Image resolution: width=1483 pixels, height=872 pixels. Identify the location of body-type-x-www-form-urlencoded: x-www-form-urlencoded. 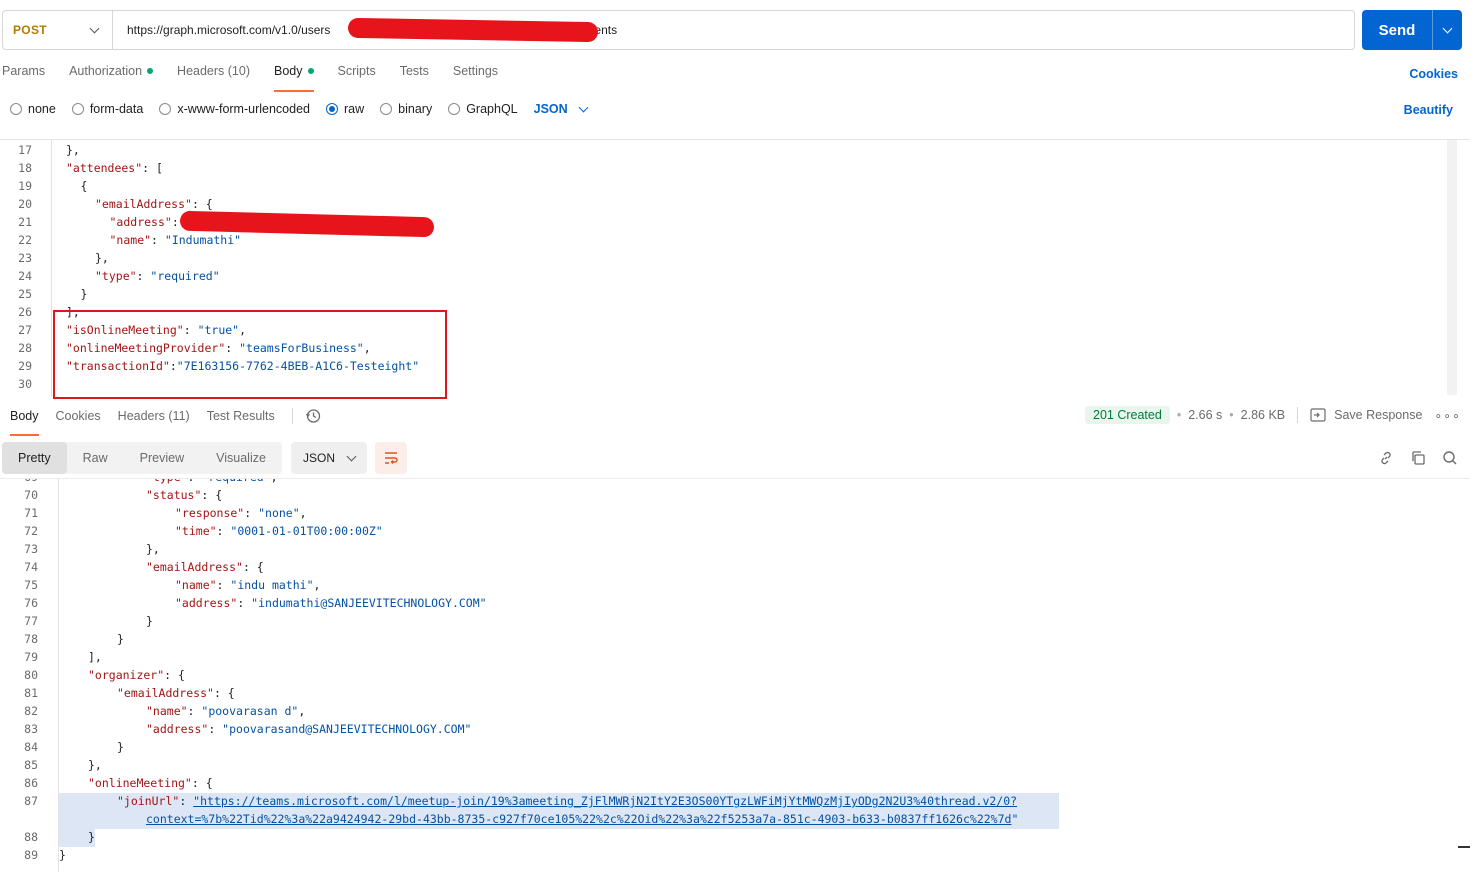
(234, 109).